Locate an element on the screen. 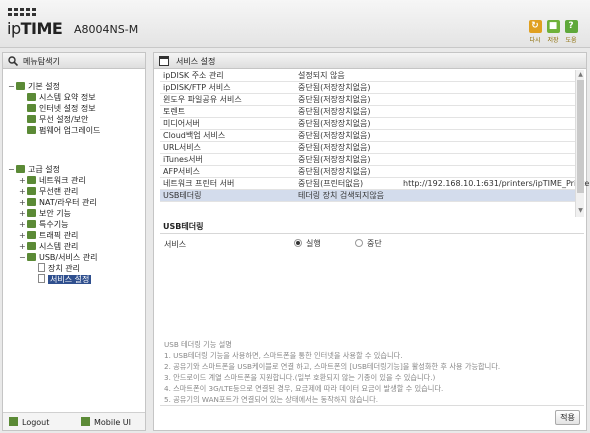 Image resolution: width=590 pixels, height=433 pixels. table-row: ipDISK 주소 관리 설정되지 않음 is located at coordinates (367, 76).